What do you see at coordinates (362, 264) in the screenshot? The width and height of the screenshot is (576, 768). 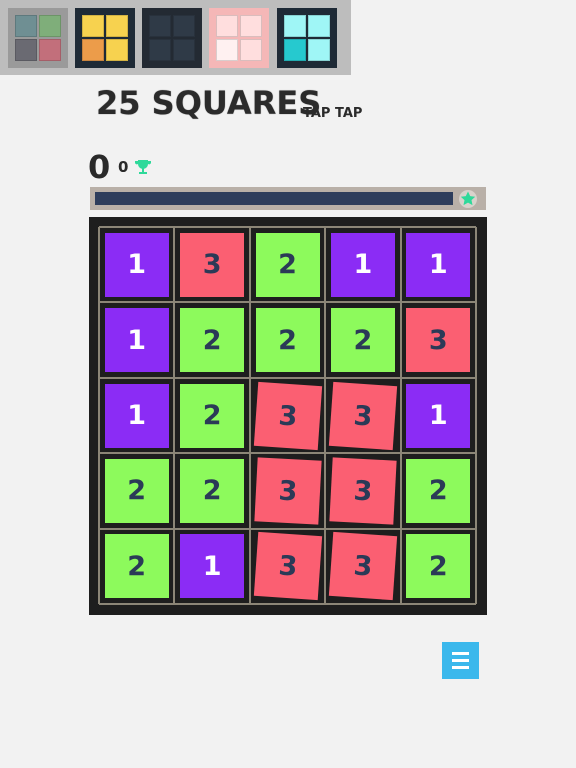 I see `tile-0-3: 1` at bounding box center [362, 264].